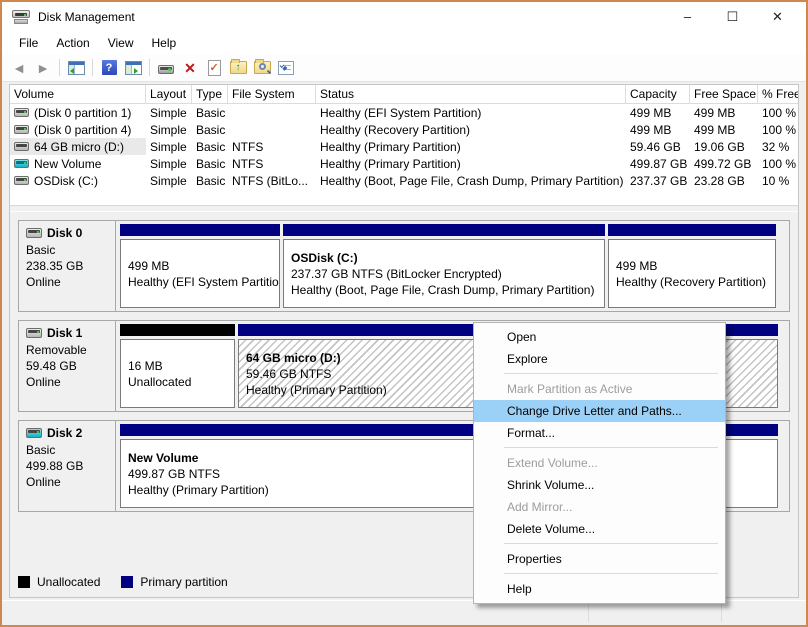 The height and width of the screenshot is (627, 808). Describe the element at coordinates (72, 43) in the screenshot. I see `menu-action: Action` at that location.